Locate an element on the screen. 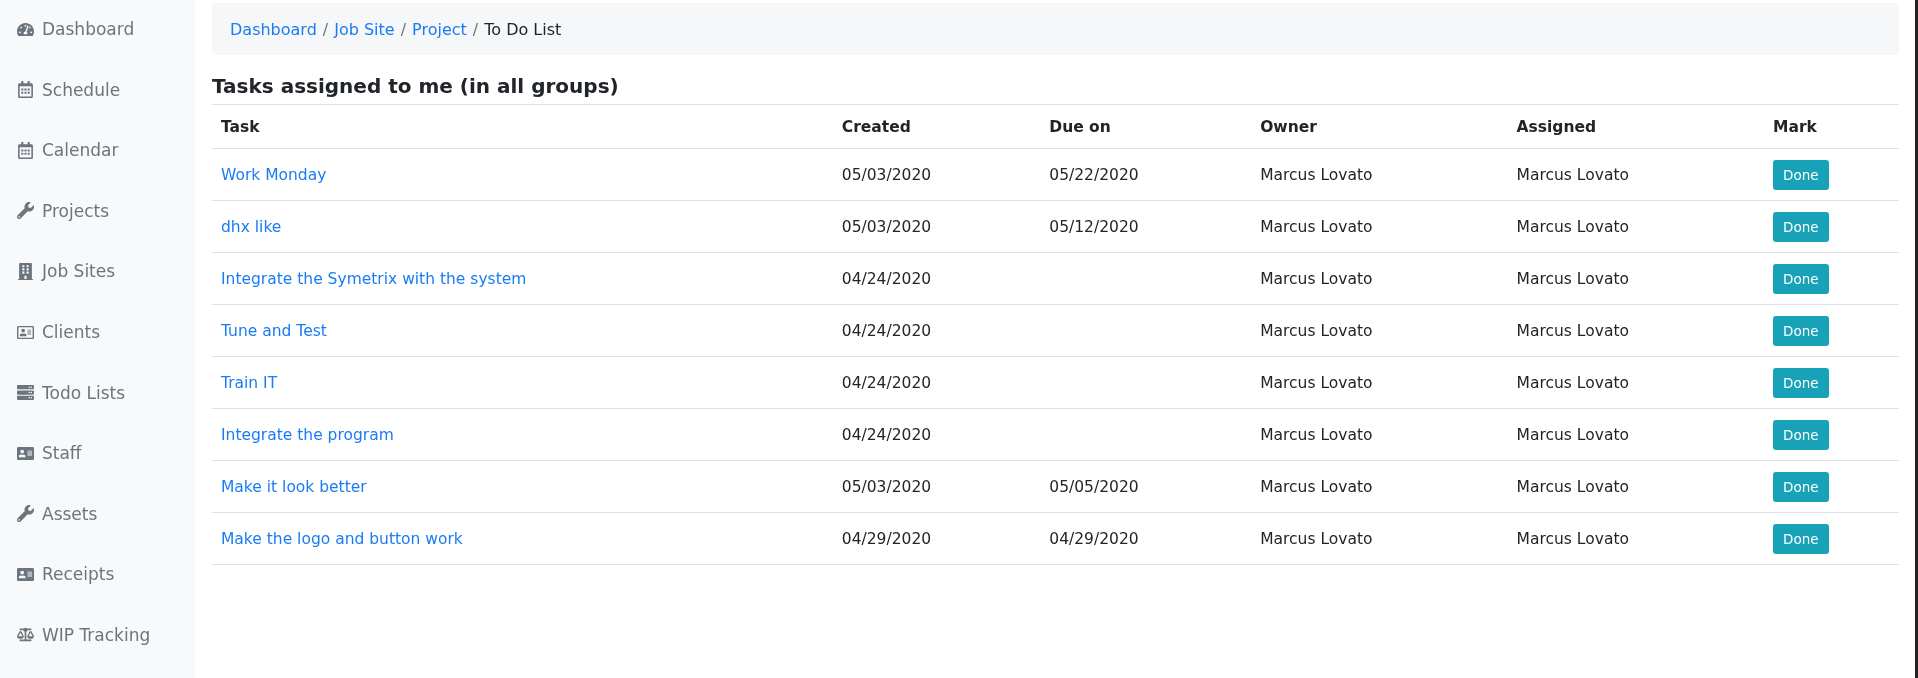 The height and width of the screenshot is (678, 1918). task-link: Make the logo and button work is located at coordinates (342, 538).